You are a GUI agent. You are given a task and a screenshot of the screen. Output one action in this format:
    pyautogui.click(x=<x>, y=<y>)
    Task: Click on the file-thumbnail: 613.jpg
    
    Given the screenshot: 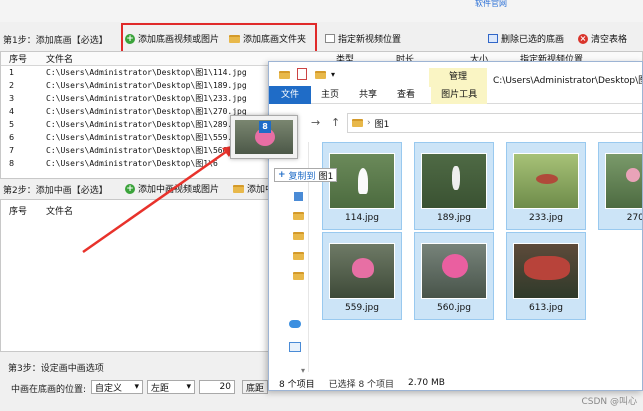 What is the action you would take?
    pyautogui.click(x=546, y=276)
    